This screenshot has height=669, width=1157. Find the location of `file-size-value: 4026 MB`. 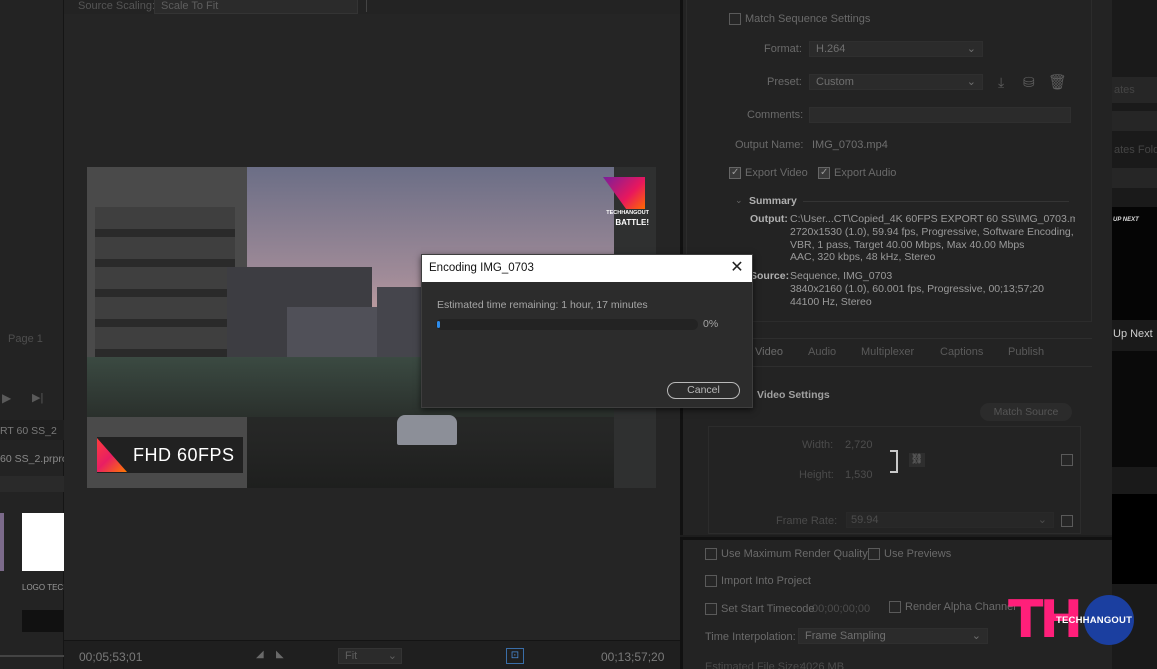

file-size-value: 4026 MB is located at coordinates (822, 665).